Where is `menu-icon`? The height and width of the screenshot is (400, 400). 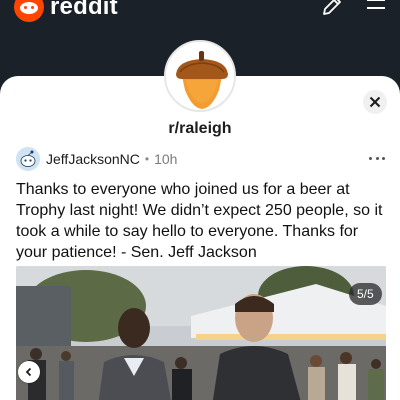 menu-icon is located at coordinates (376, 9).